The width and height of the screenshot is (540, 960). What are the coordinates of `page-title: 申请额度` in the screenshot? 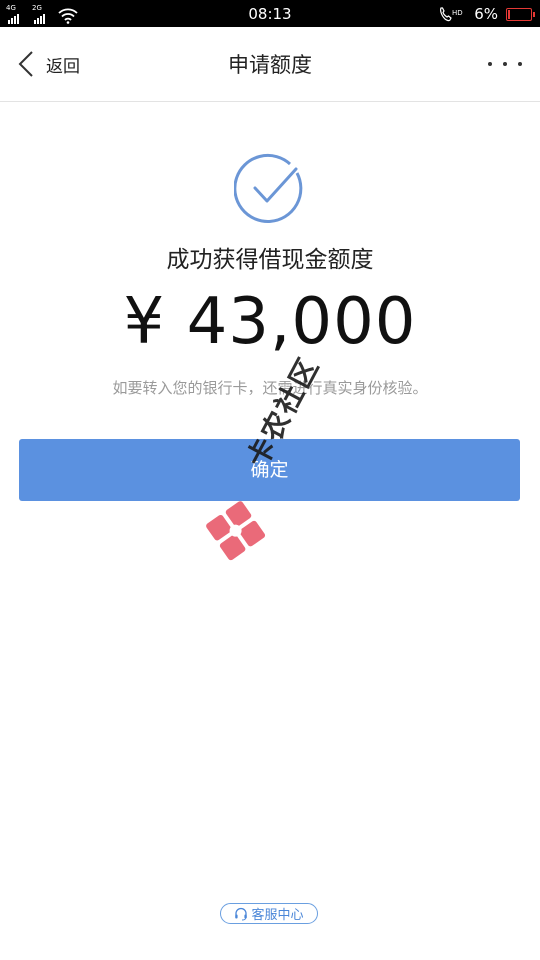 It's located at (270, 65).